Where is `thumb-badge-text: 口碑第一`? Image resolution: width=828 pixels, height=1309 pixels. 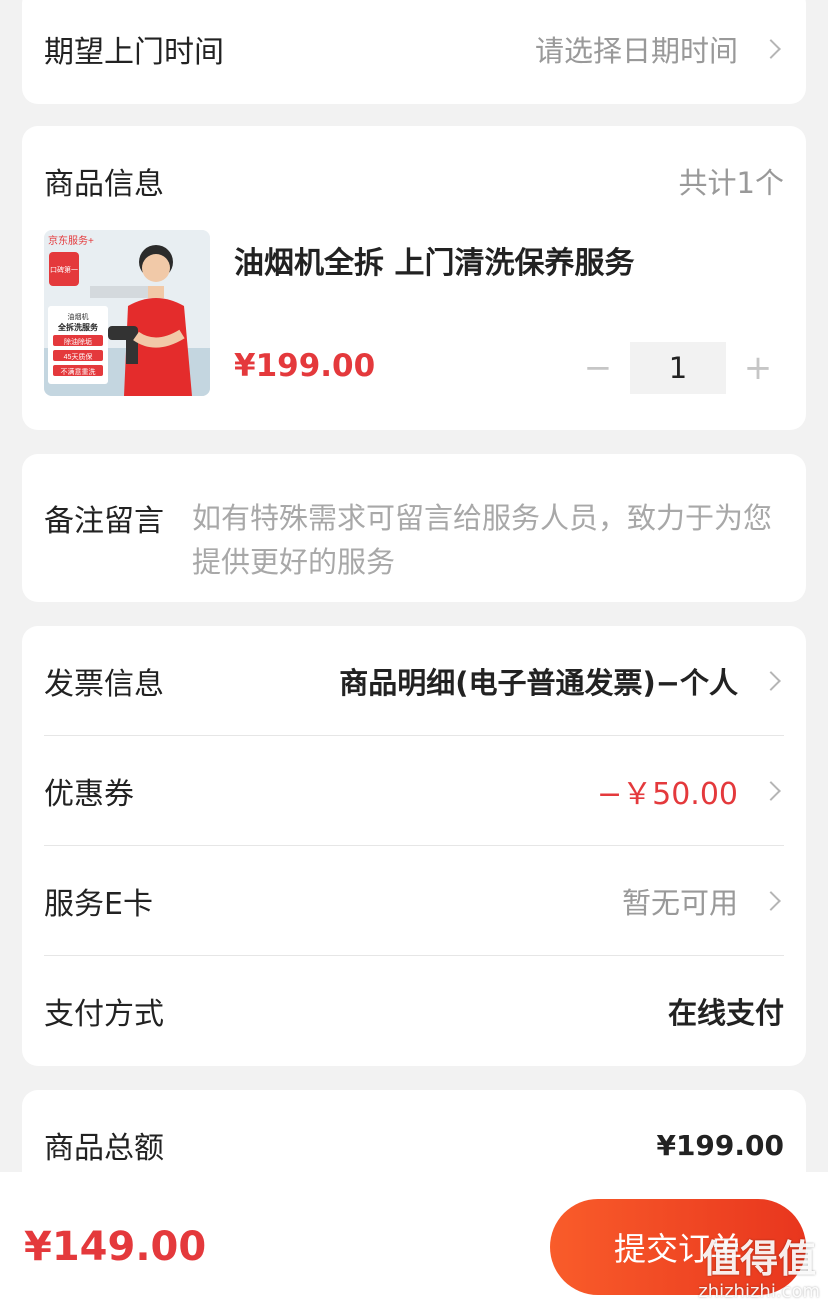
thumb-badge-text: 口碑第一 is located at coordinates (64, 269).